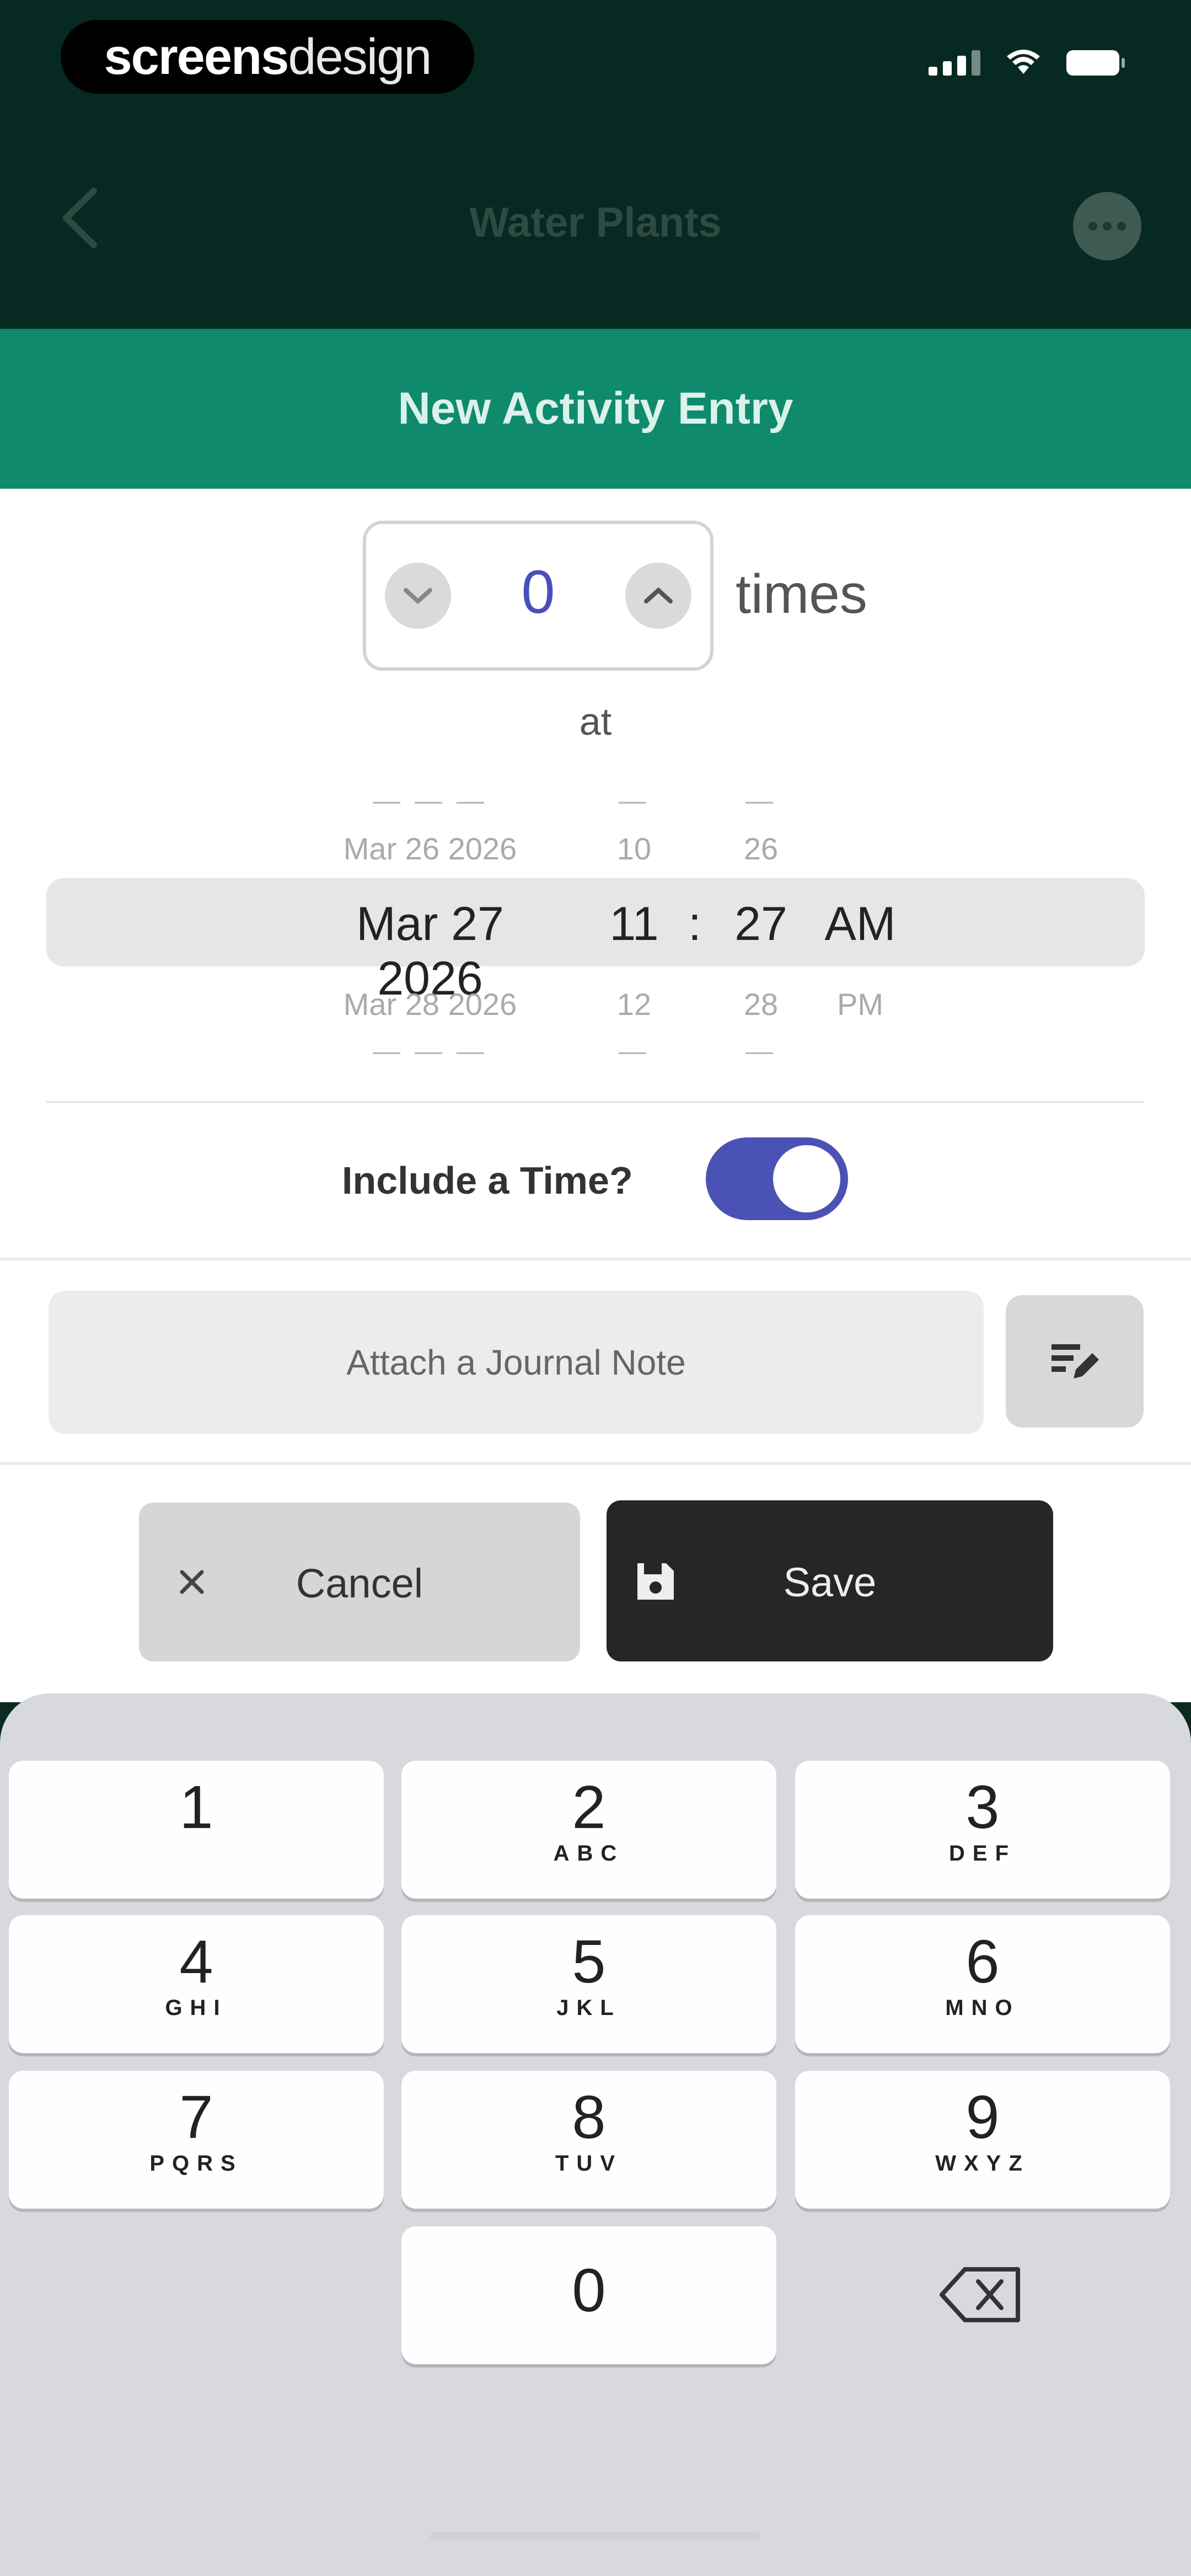 This screenshot has height=2576, width=1191. What do you see at coordinates (982, 1962) in the screenshot?
I see `key-number: 6` at bounding box center [982, 1962].